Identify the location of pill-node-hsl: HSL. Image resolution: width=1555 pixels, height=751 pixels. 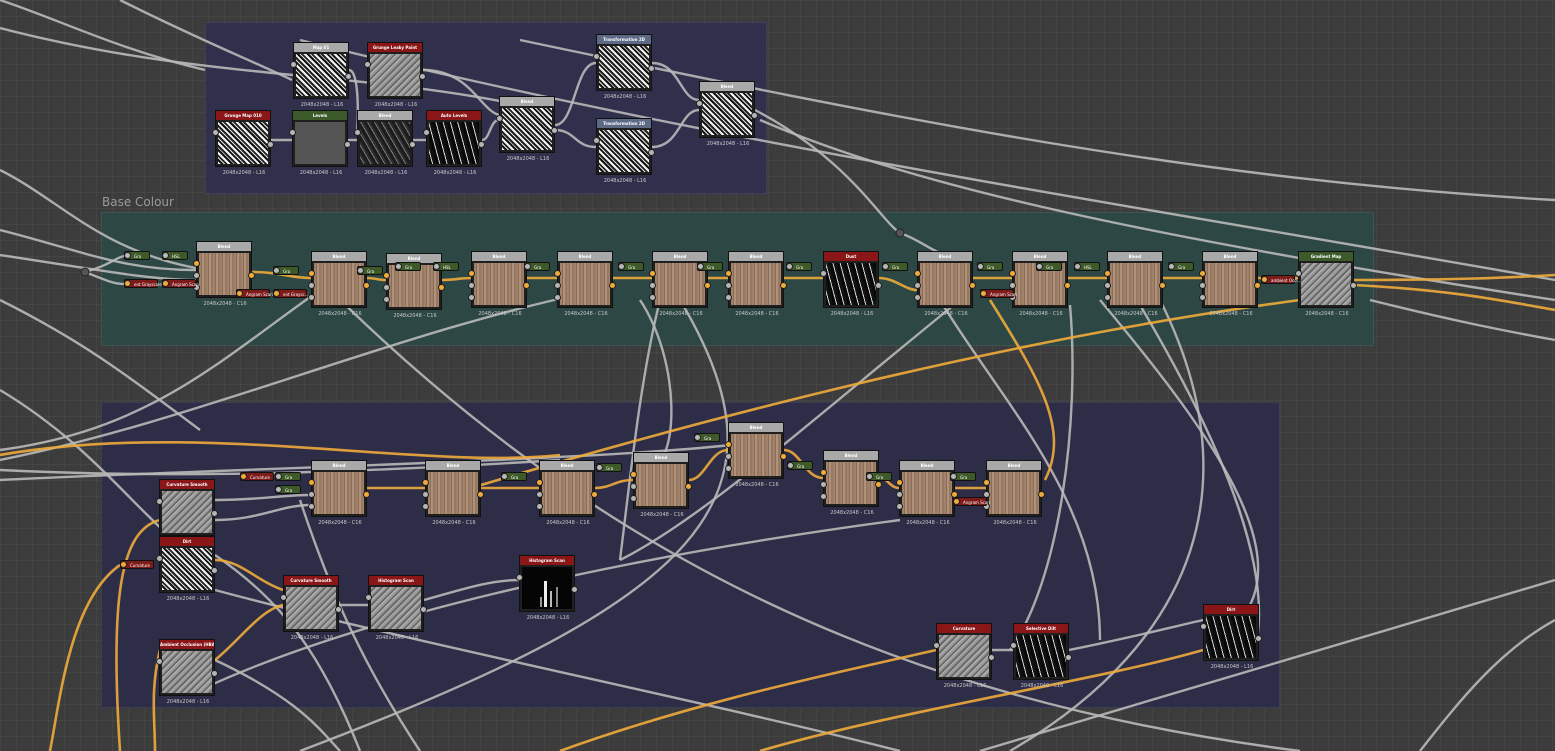
(175, 255).